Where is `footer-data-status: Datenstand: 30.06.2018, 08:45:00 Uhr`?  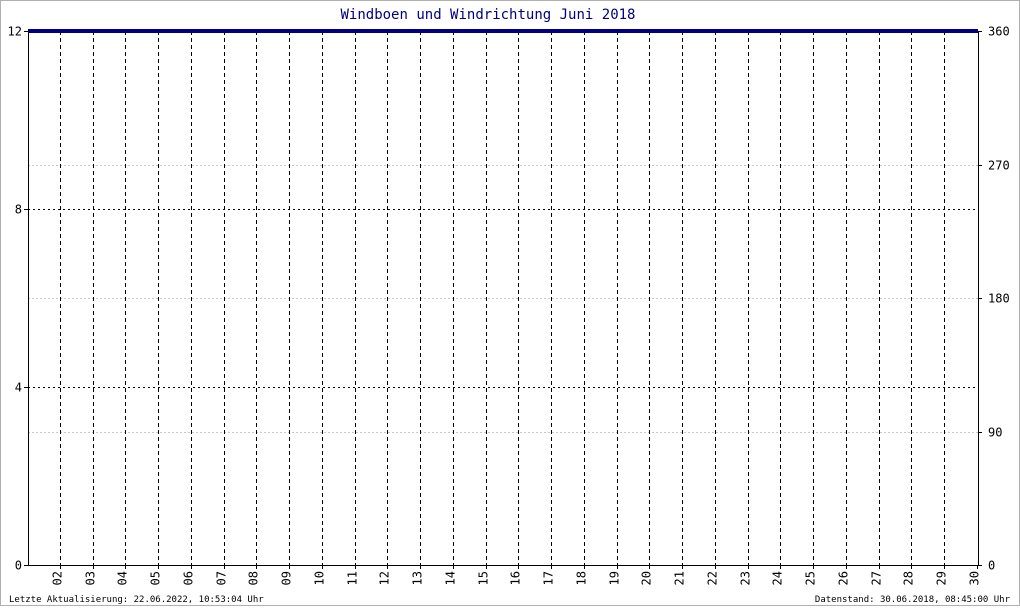
footer-data-status: Datenstand: 30.06.2018, 08:45:00 Uhr is located at coordinates (913, 600).